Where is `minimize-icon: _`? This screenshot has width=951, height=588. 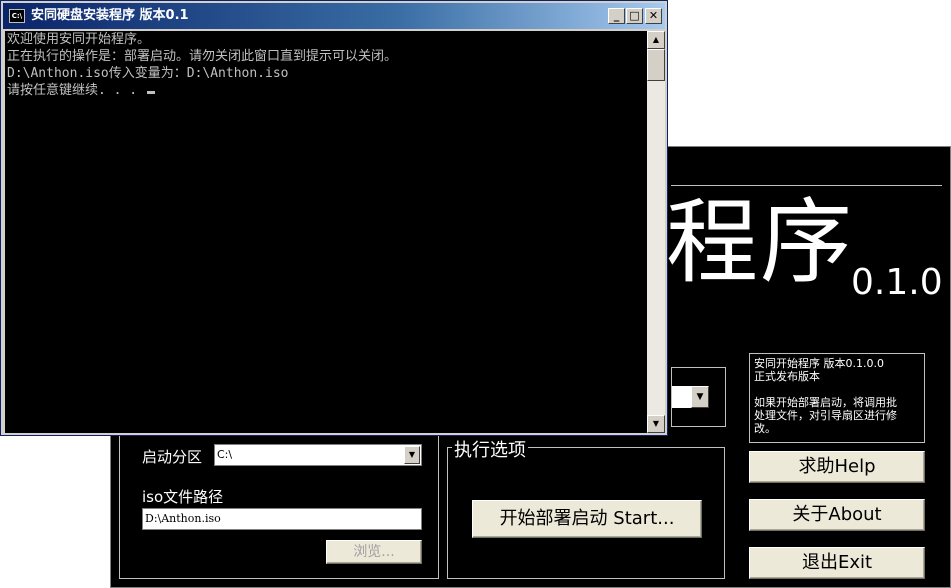 minimize-icon: _ is located at coordinates (616, 16).